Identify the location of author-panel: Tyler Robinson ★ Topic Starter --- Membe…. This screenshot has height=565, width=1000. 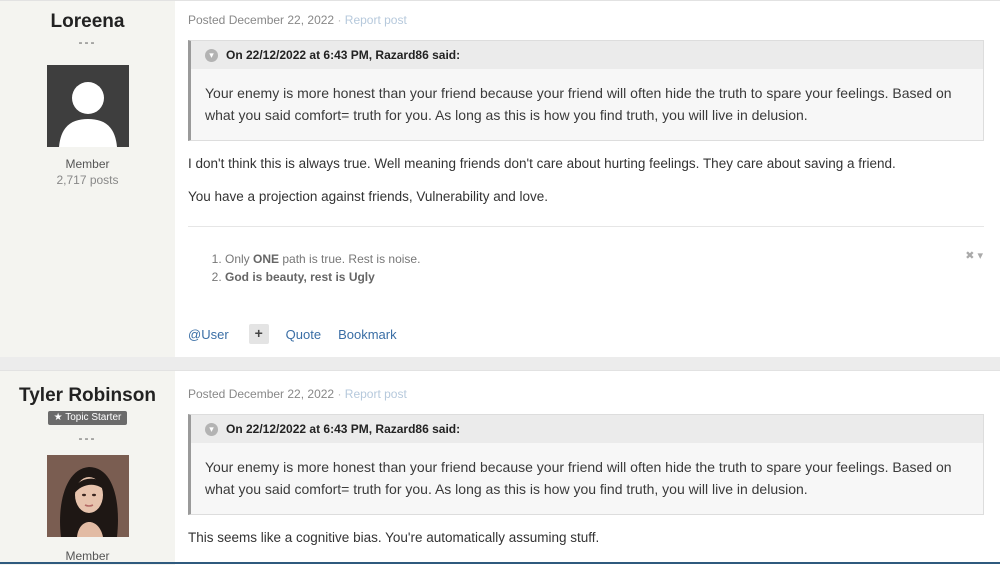
(87, 468).